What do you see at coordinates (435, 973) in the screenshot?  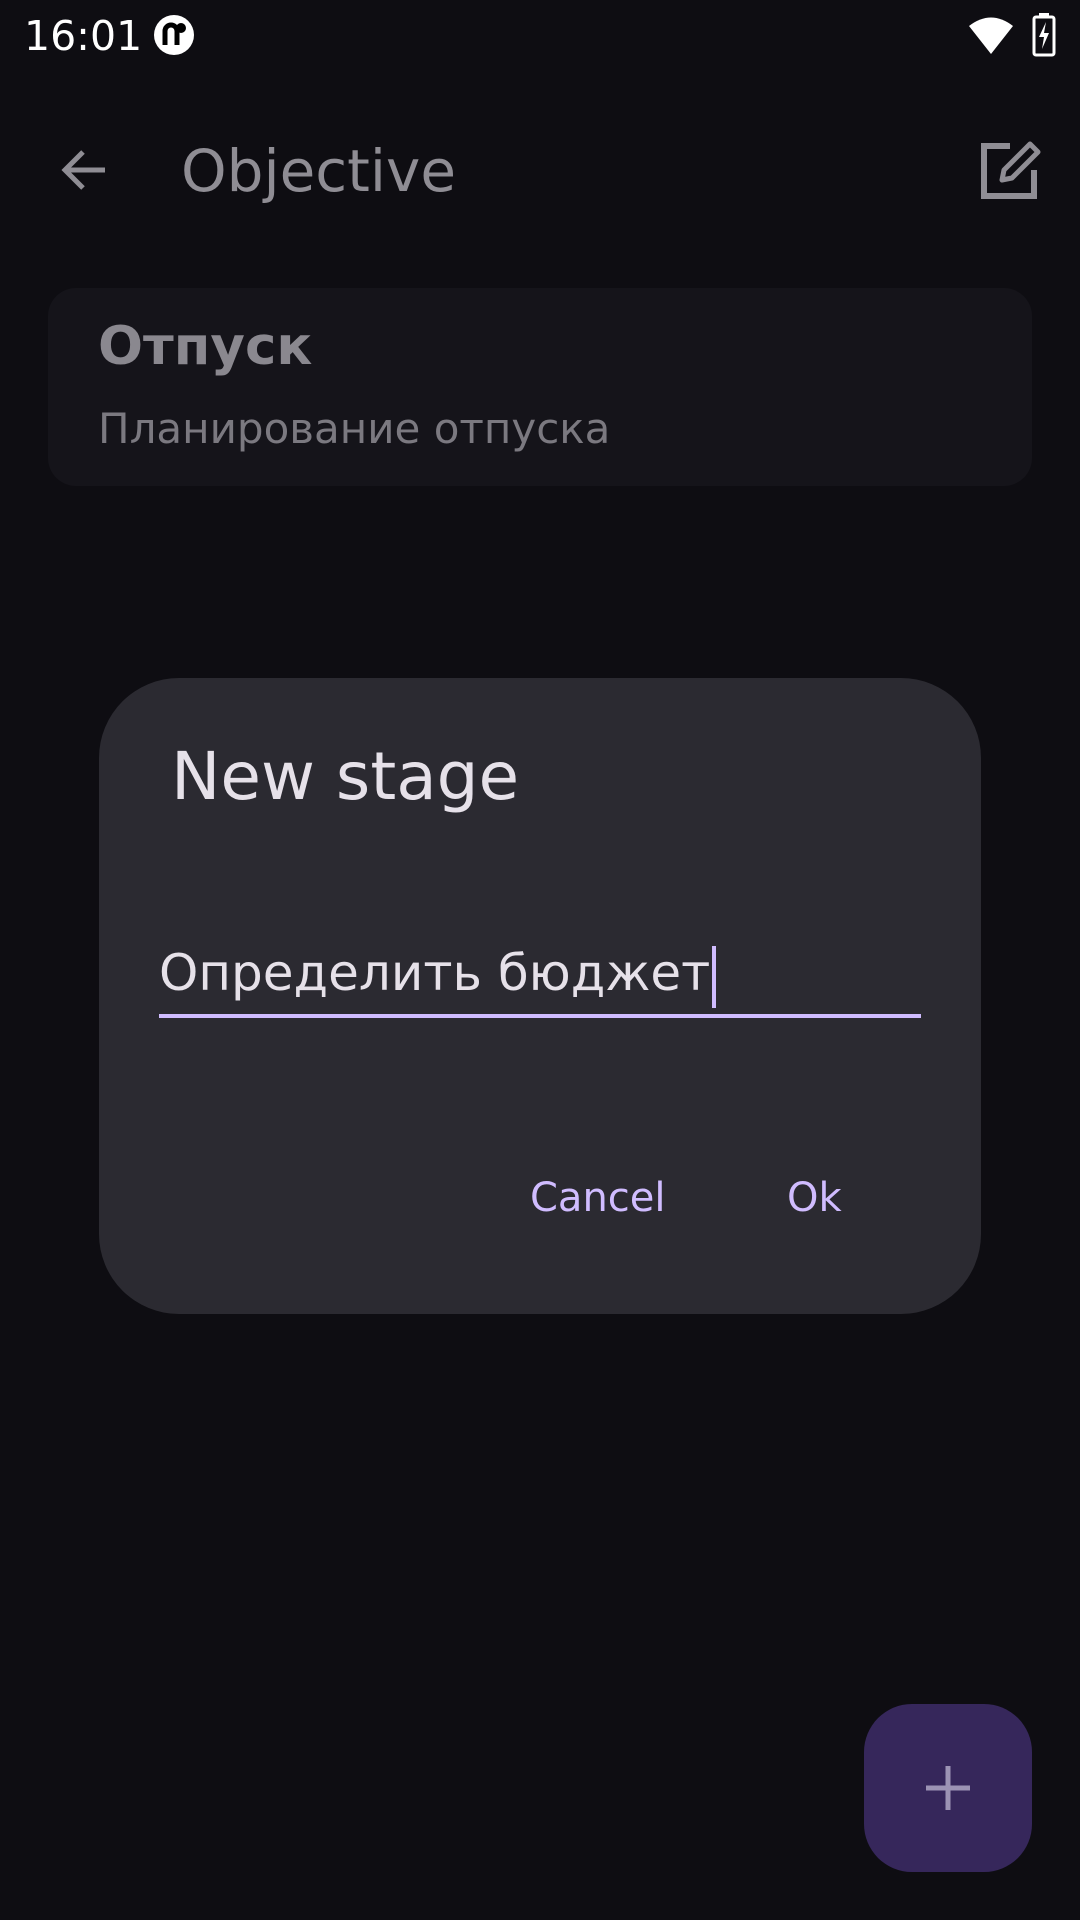 I see `stage-name-input-value: Определить бюджет` at bounding box center [435, 973].